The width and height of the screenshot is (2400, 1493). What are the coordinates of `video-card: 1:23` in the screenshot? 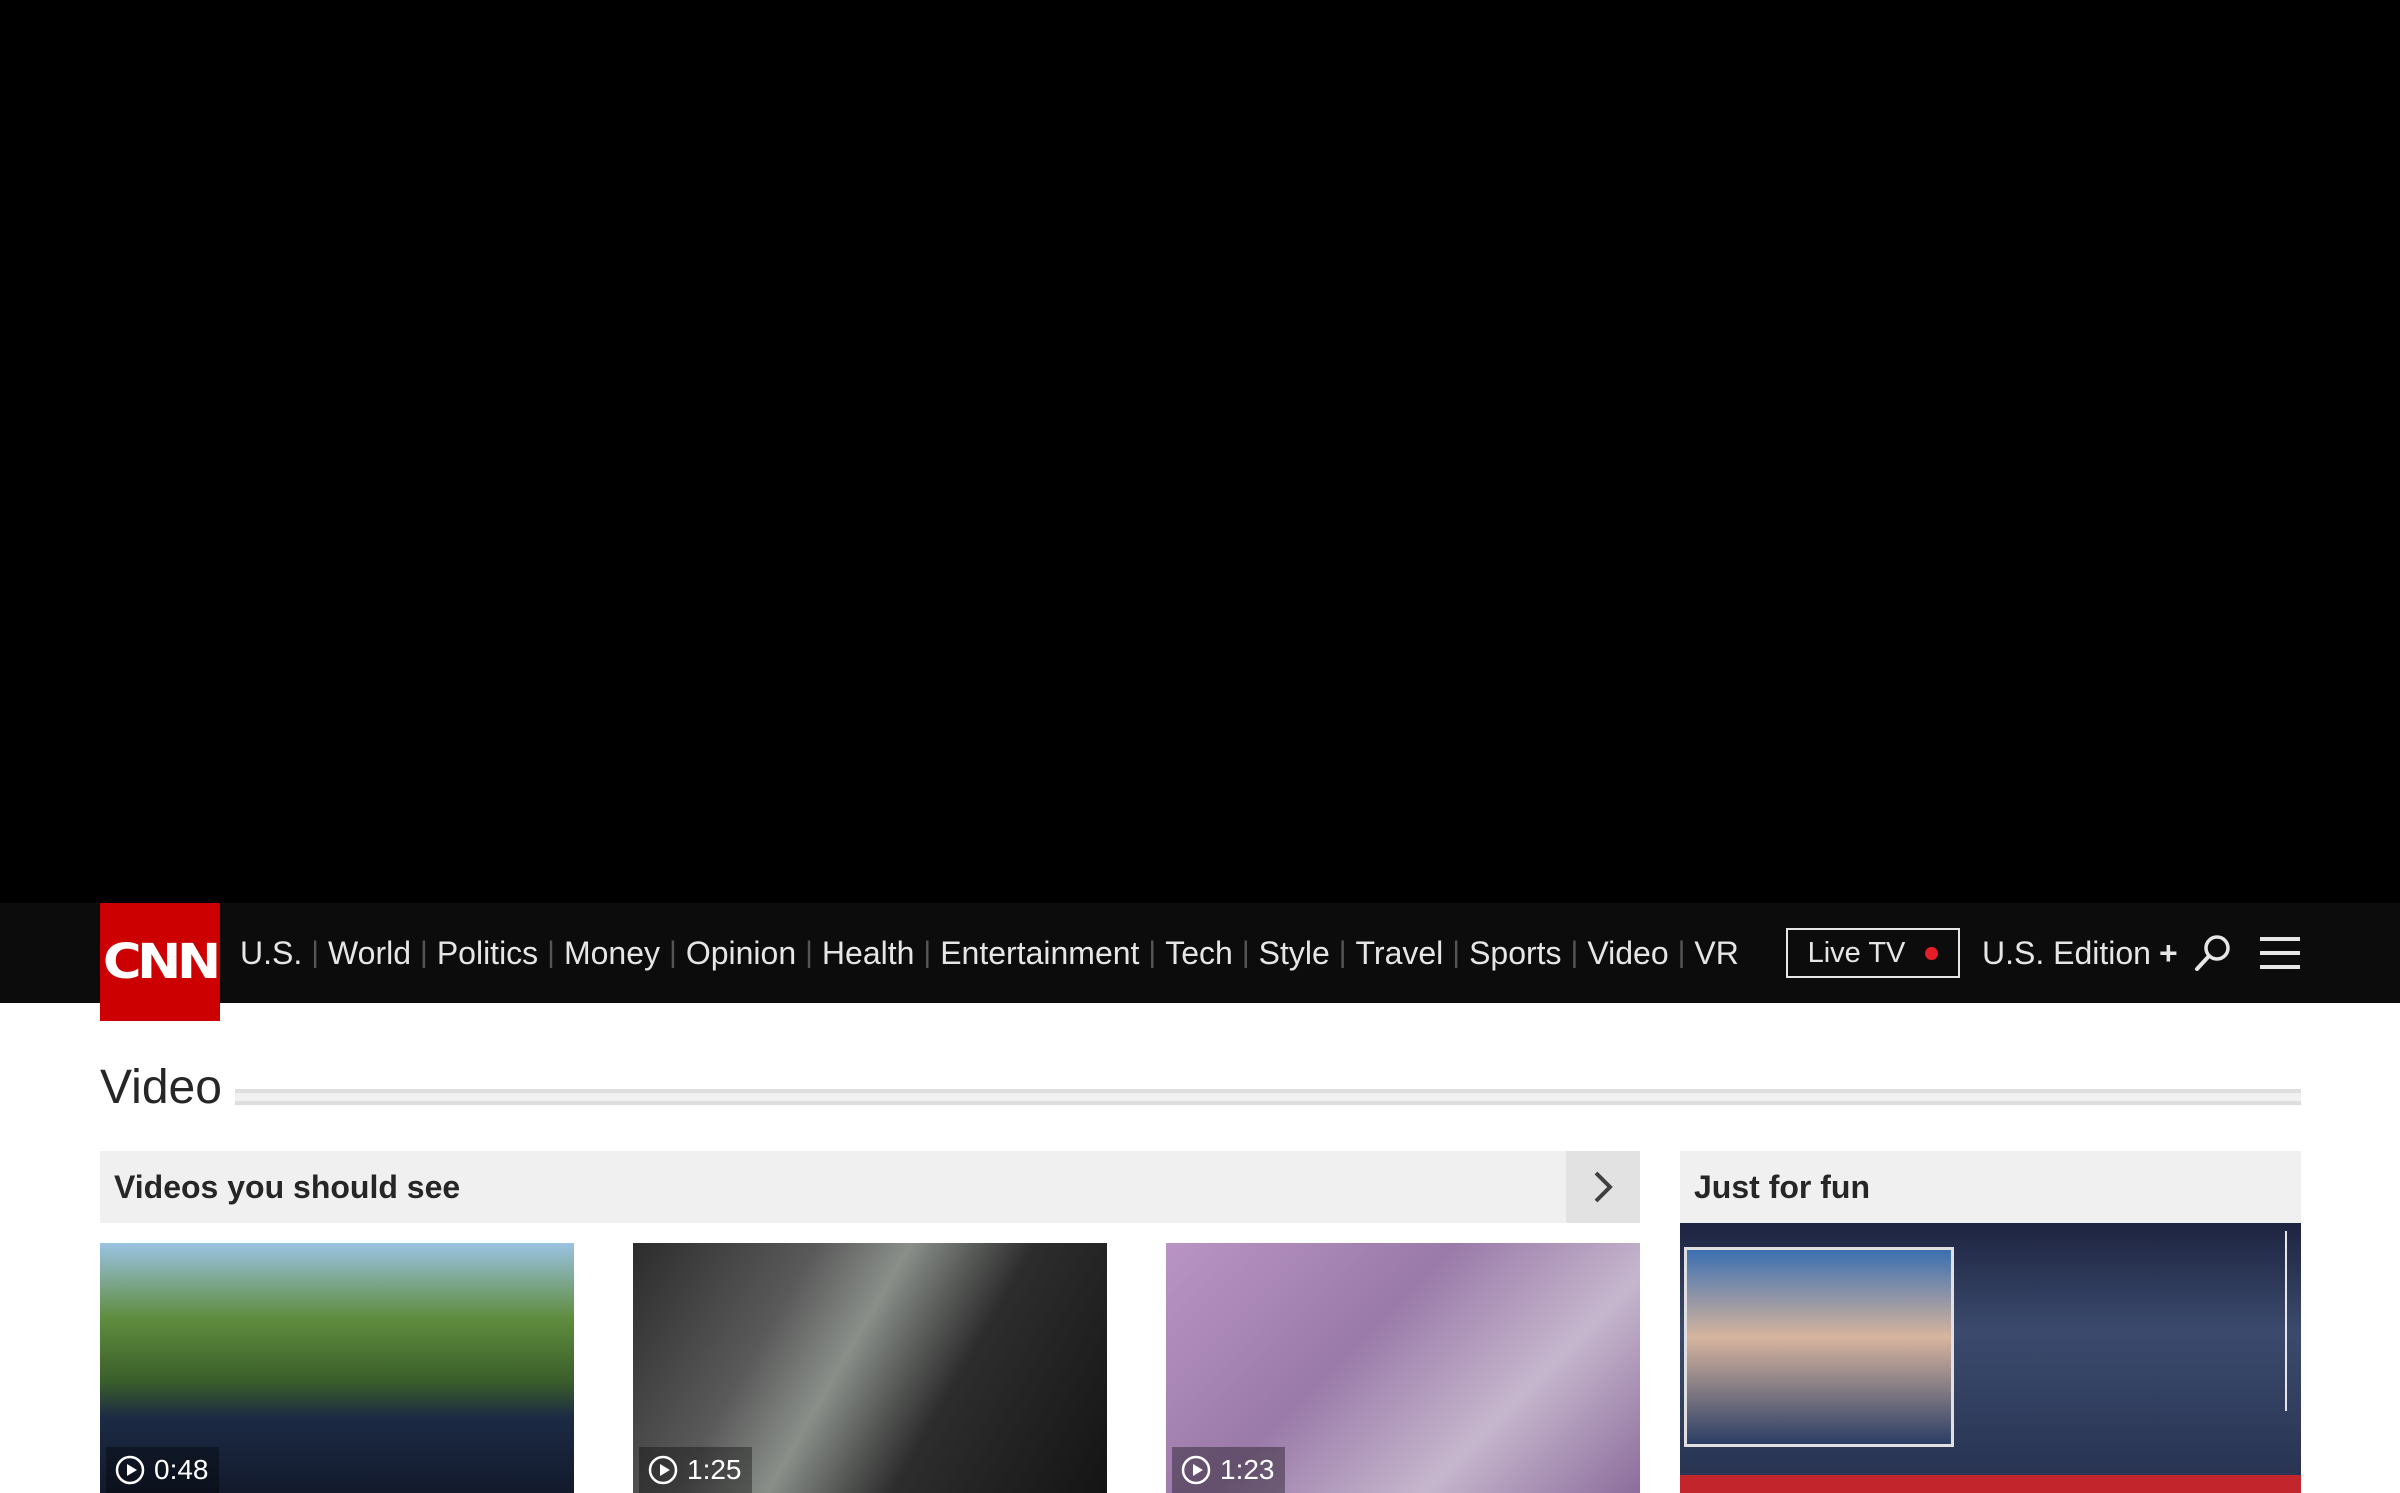 It's located at (1403, 1368).